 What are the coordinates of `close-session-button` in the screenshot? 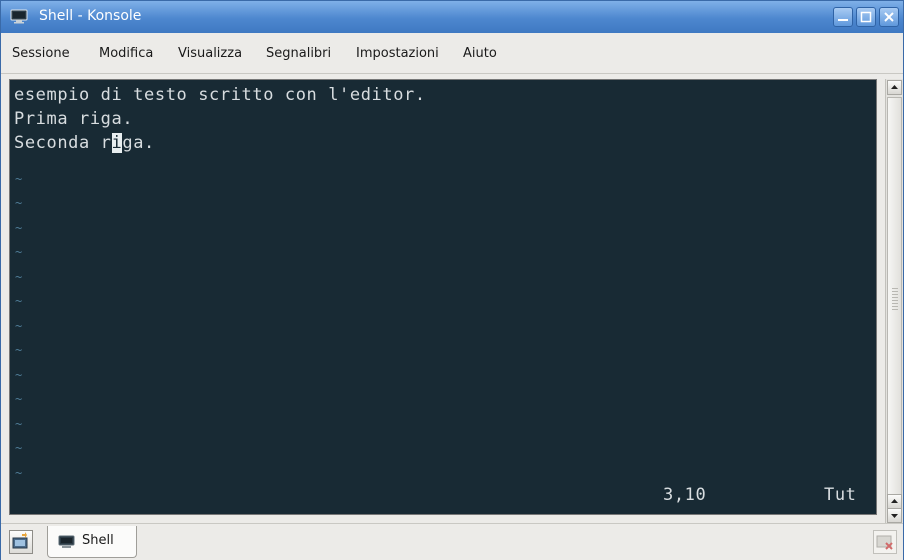 It's located at (885, 542).